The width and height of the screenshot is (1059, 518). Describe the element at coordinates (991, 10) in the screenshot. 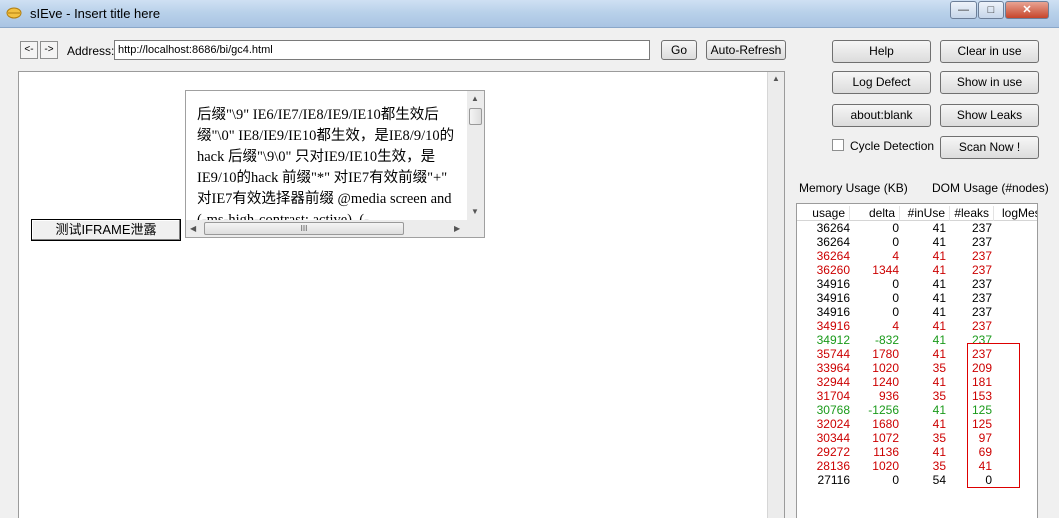

I see `maximize-button: □` at that location.